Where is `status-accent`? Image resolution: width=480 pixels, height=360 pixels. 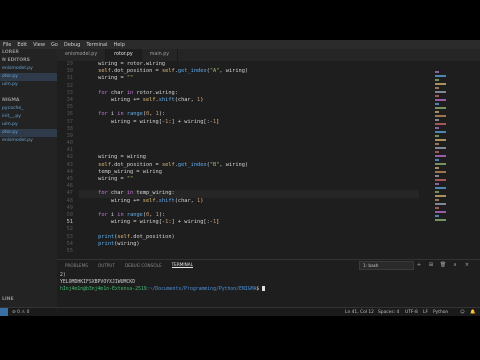 status-accent is located at coordinates (4, 312).